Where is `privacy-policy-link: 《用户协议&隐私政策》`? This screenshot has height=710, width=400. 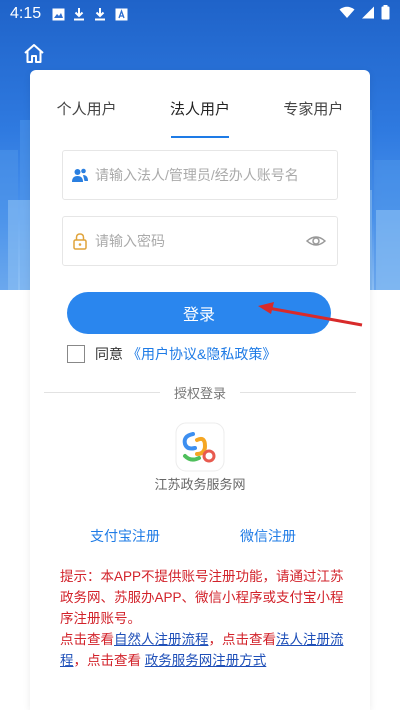
privacy-policy-link: 《用户协议&隐私政策》 is located at coordinates (201, 354).